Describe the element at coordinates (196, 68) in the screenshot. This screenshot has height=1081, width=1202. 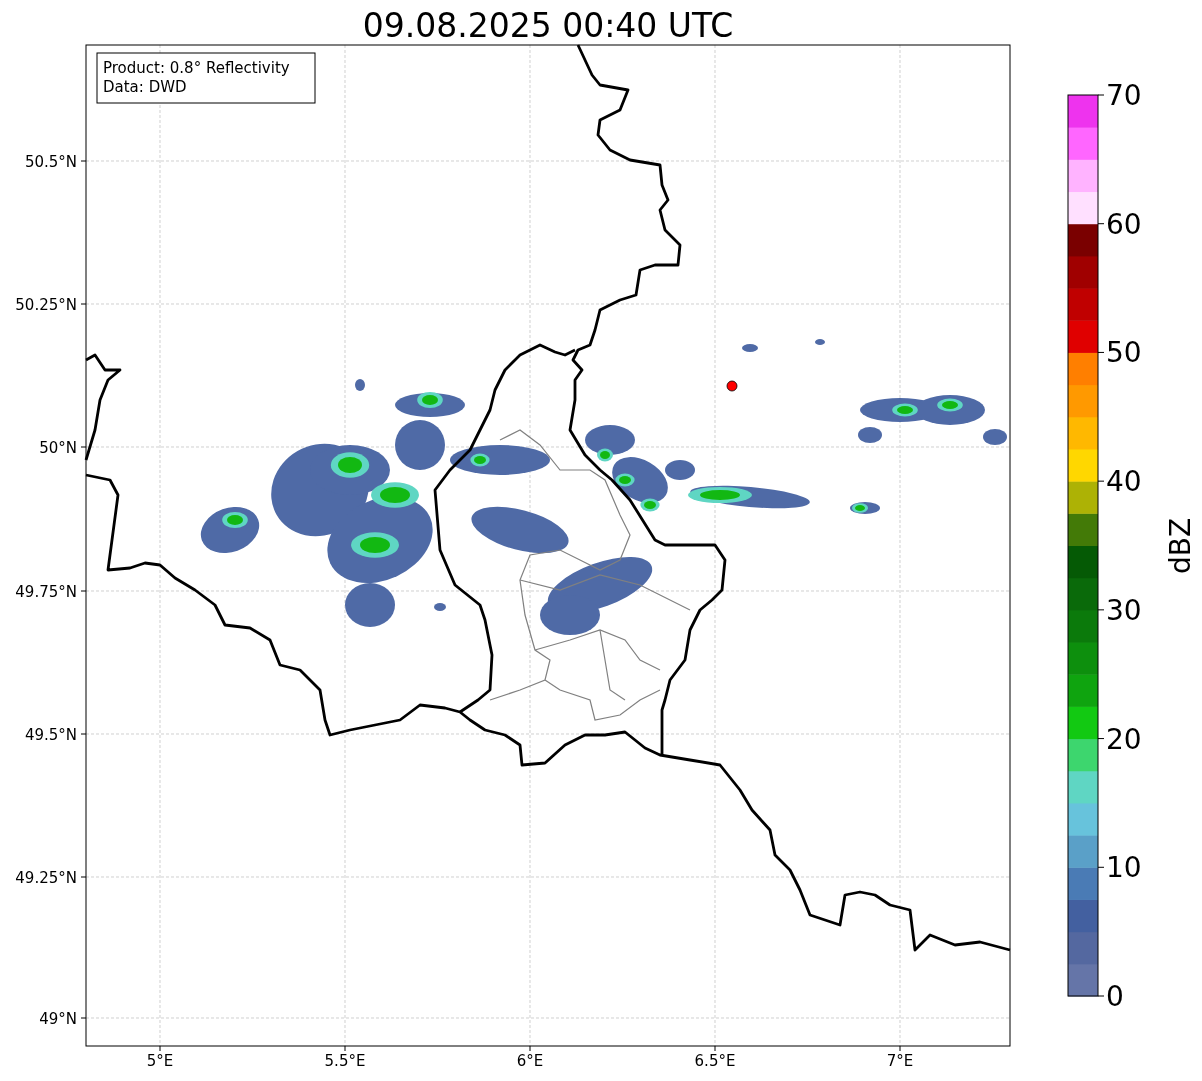
I see `info-text: Product: 0.8° Reflectivity` at that location.